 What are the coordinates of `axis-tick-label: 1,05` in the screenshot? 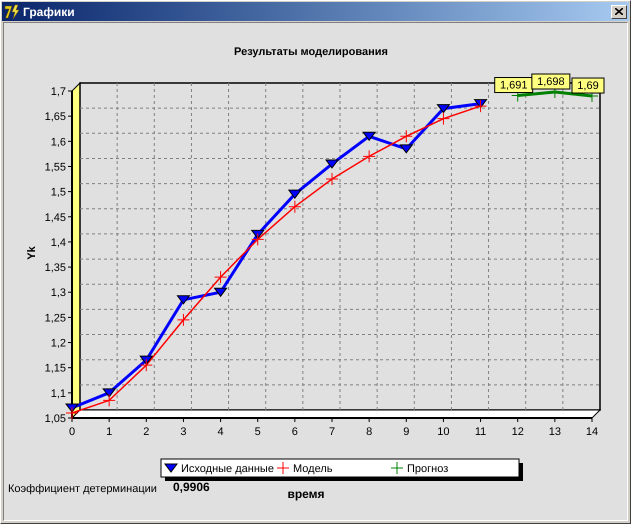 It's located at (55, 419).